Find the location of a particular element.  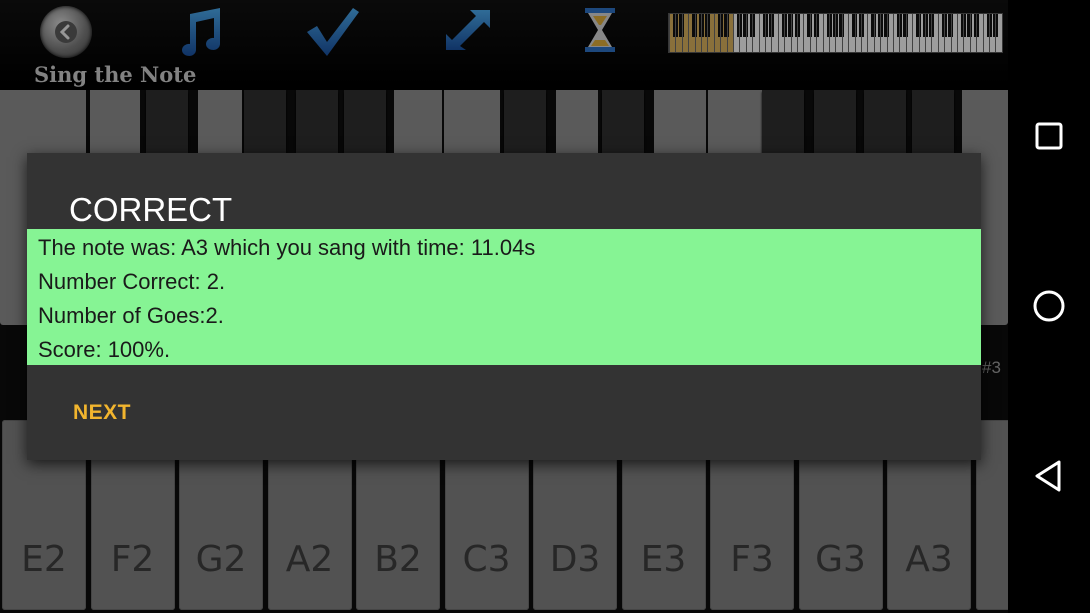

home-circle-icon is located at coordinates (1049, 306).